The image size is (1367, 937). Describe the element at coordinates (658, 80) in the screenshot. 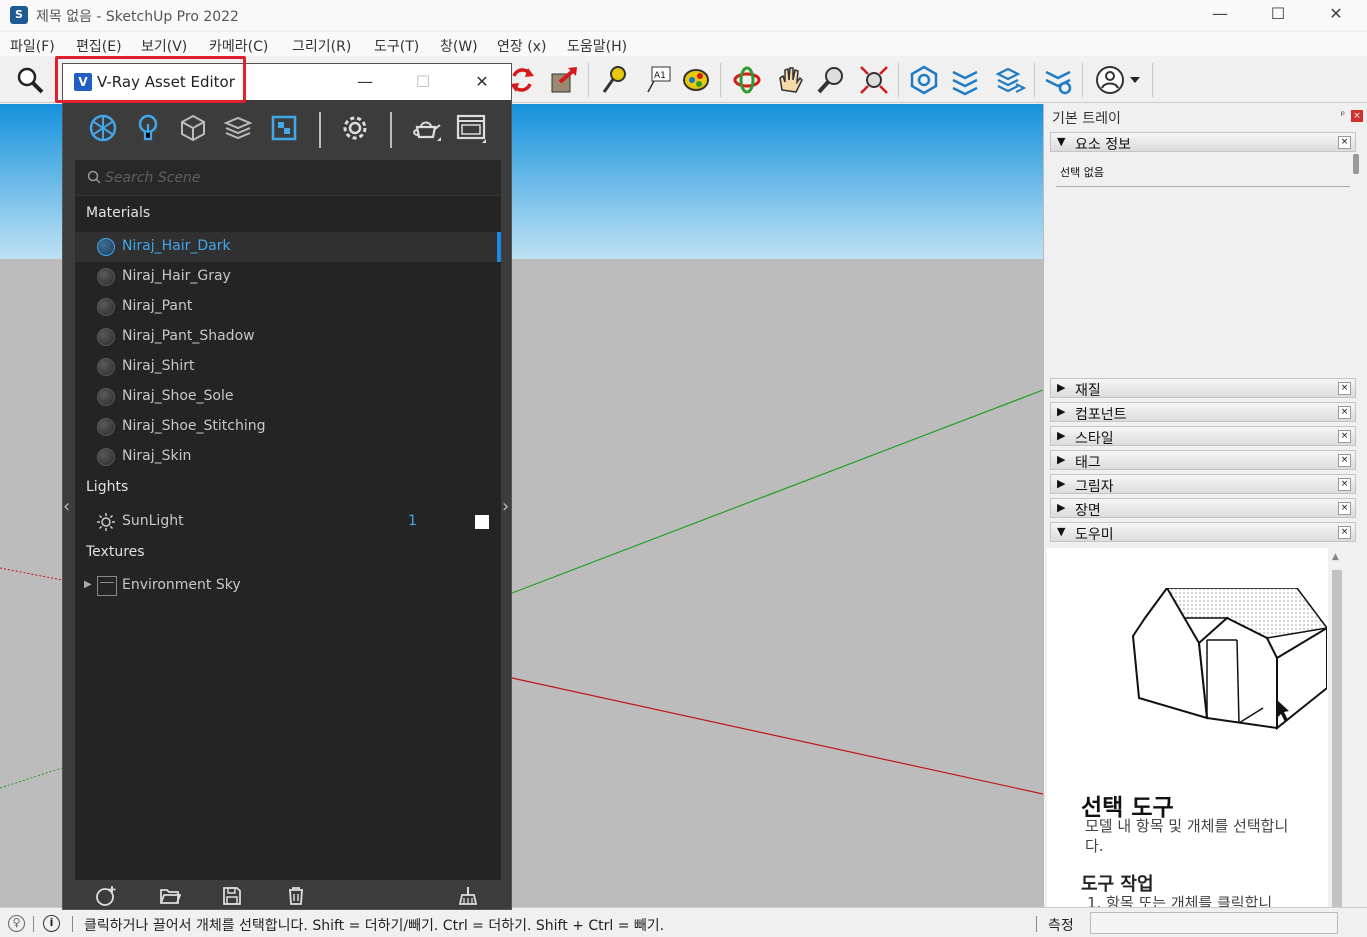

I see `text-icon: A1` at that location.